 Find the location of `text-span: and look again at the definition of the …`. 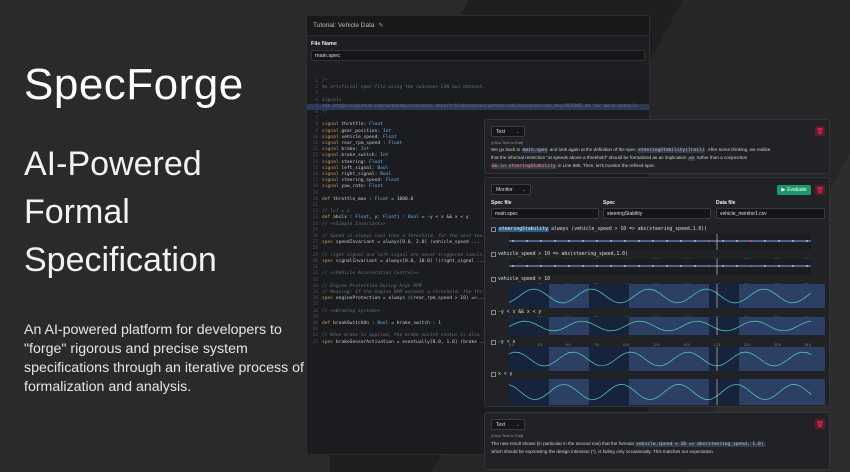

text-span: and look again at the definition of the … is located at coordinates (593, 149).